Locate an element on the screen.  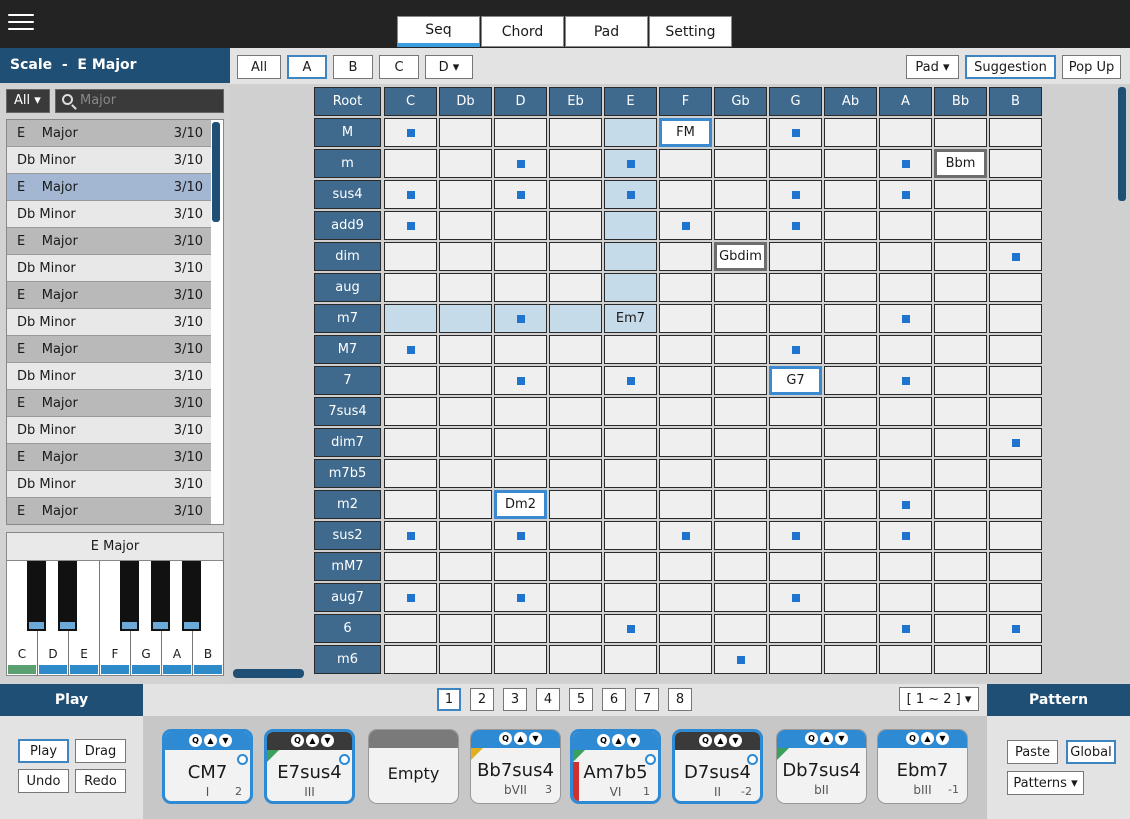
move-up-icon: ▲ is located at coordinates (720, 740).